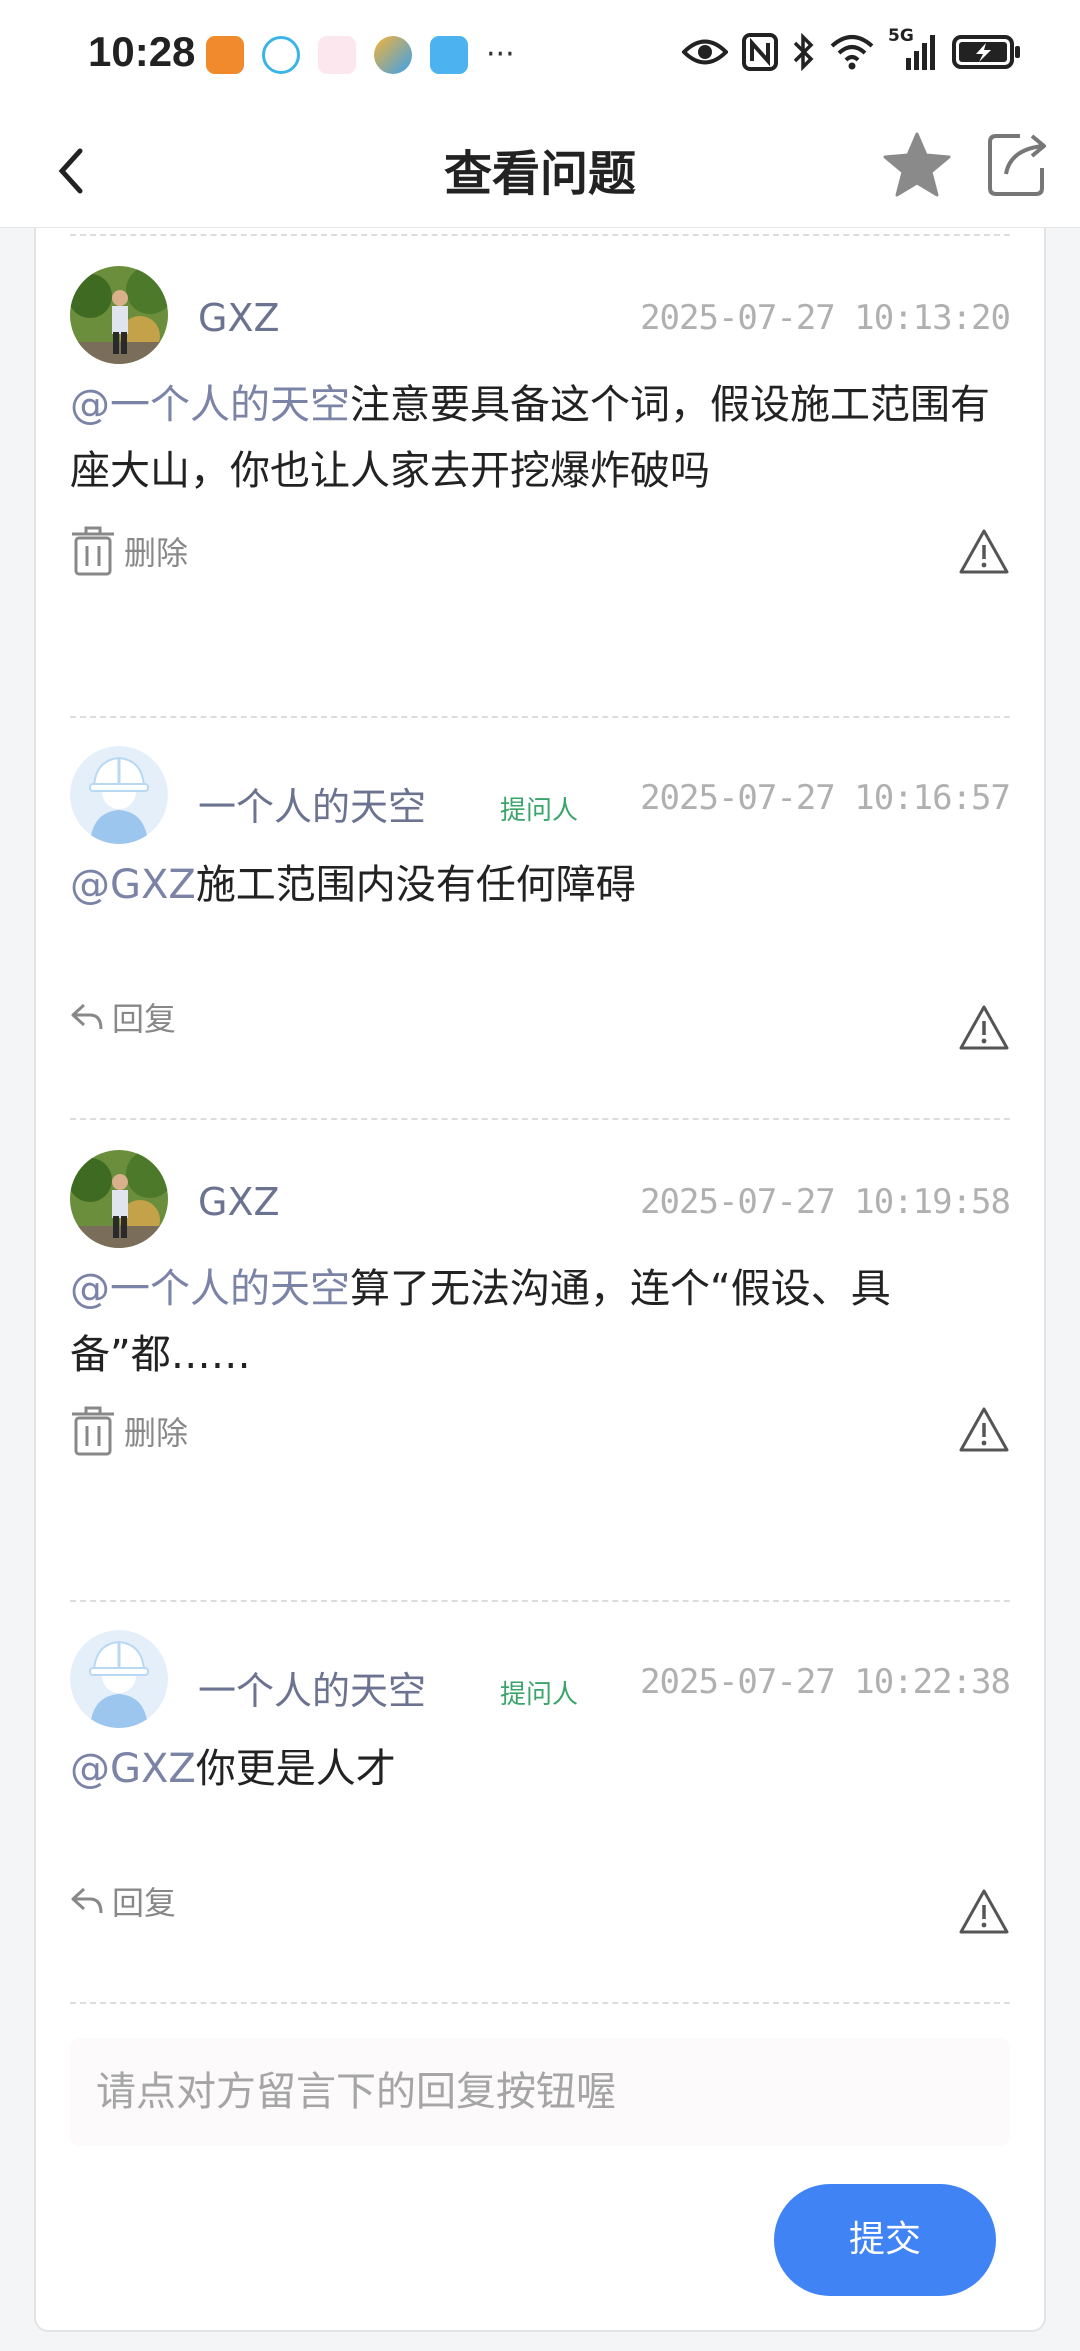 This screenshot has width=1080, height=2351. What do you see at coordinates (337, 55) in the screenshot?
I see `music-app-icon` at bounding box center [337, 55].